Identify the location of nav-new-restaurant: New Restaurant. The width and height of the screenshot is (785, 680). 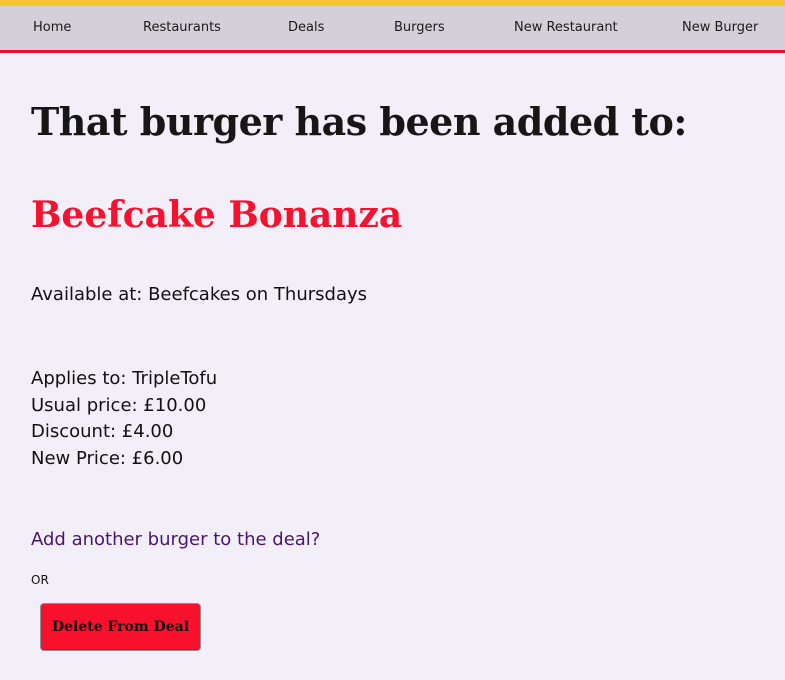
(566, 27).